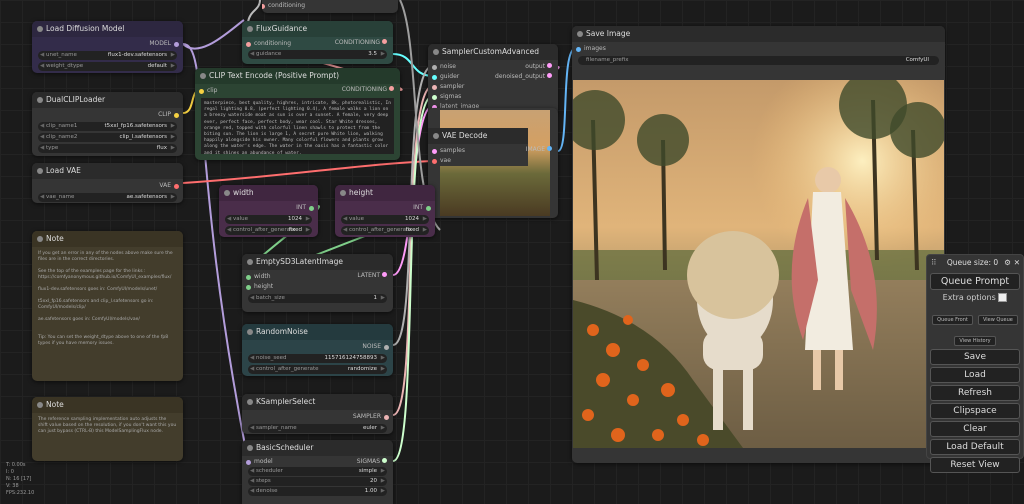 The width and height of the screenshot is (1024, 504). I want to click on sampler-name-widget: ◀ sampler_name euler ▶, so click(317, 428).